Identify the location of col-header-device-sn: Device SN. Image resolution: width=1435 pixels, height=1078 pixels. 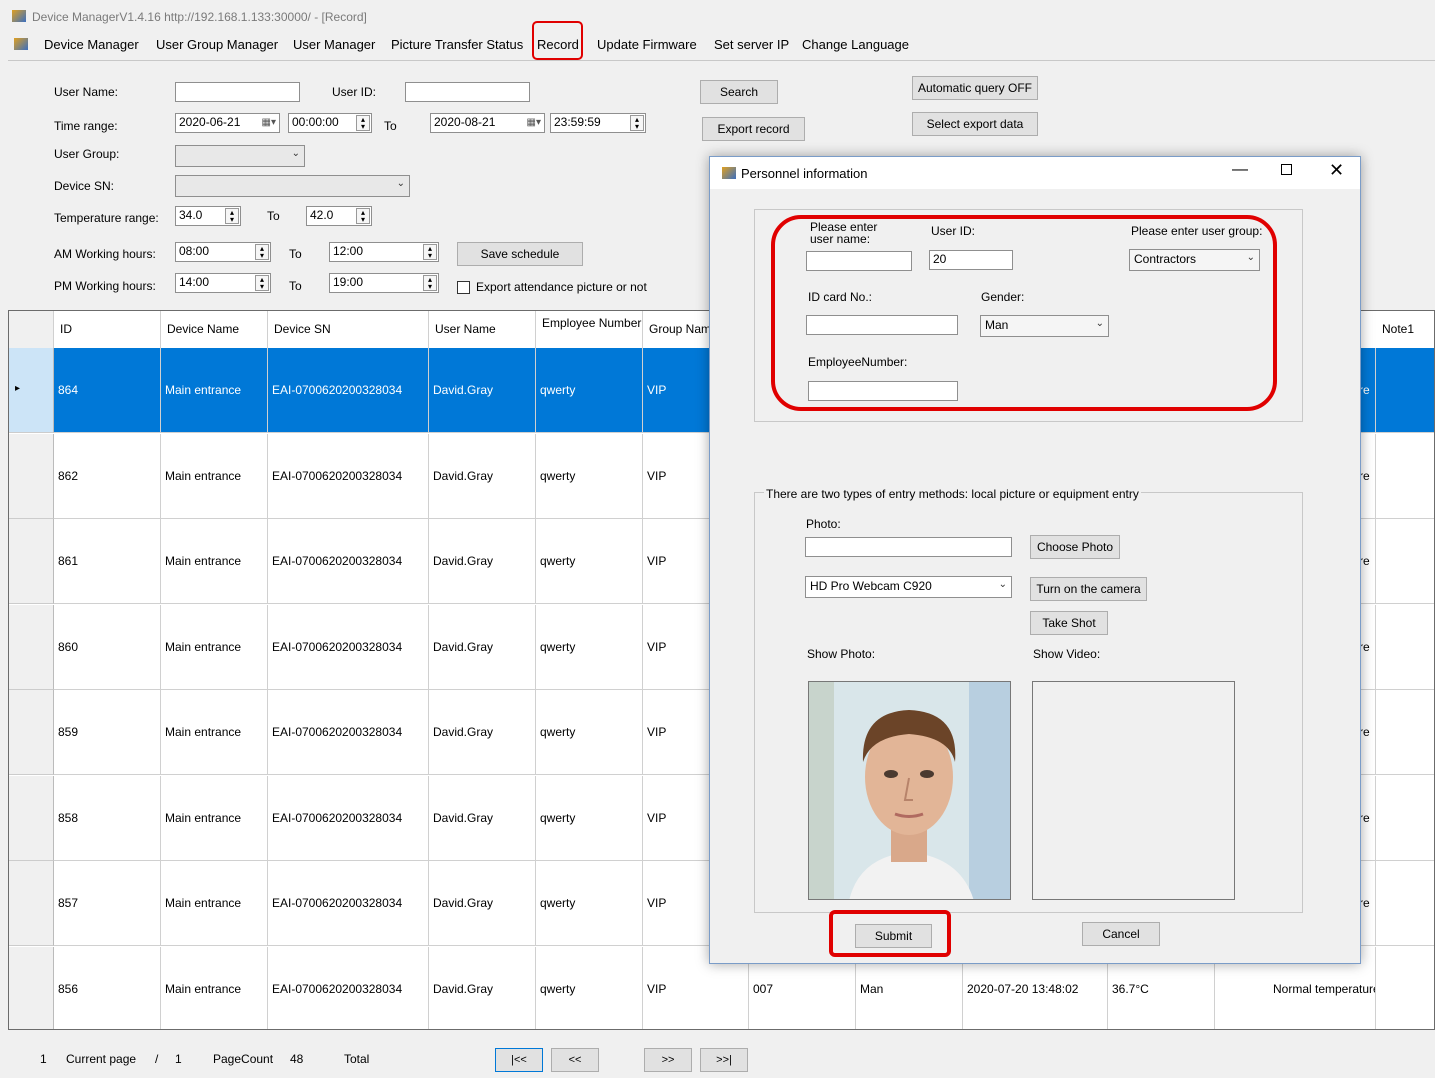
(348, 329).